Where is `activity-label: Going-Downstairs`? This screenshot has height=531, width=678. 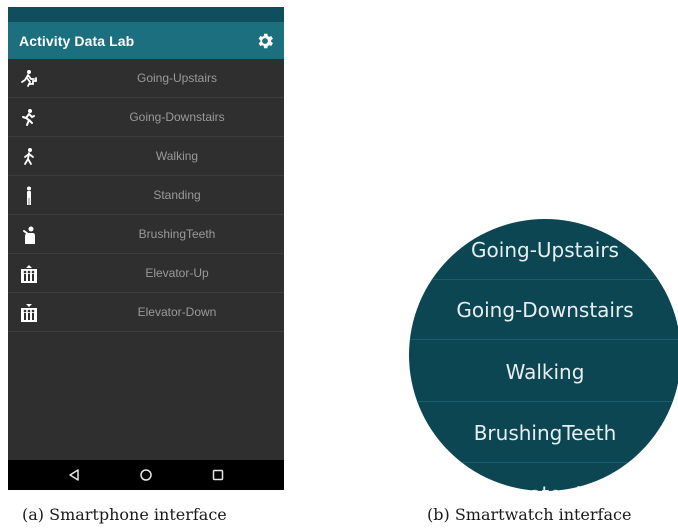
activity-label: Going-Downstairs is located at coordinates (177, 117).